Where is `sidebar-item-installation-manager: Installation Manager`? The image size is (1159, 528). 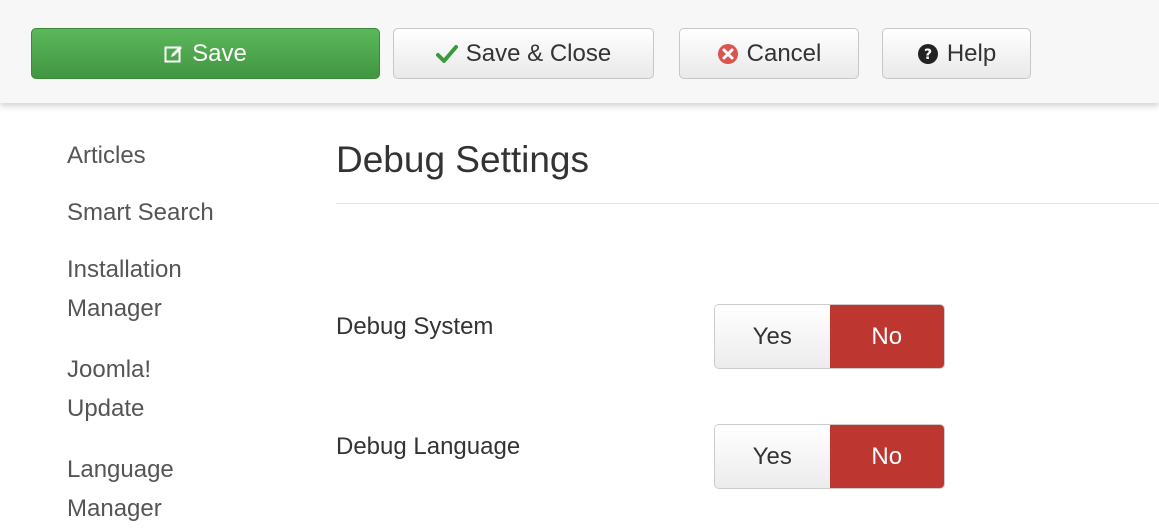
sidebar-item-installation-manager: Installation Manager is located at coordinates (124, 289).